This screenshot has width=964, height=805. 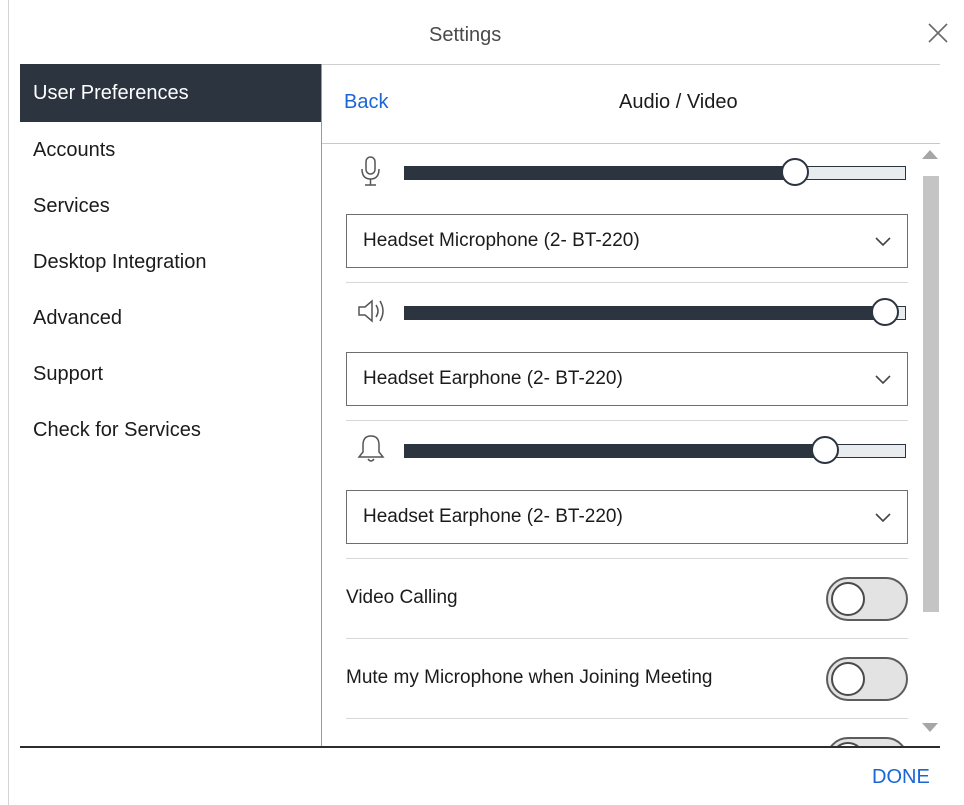 What do you see at coordinates (930, 154) in the screenshot?
I see `scroll-up-arrow-icon` at bounding box center [930, 154].